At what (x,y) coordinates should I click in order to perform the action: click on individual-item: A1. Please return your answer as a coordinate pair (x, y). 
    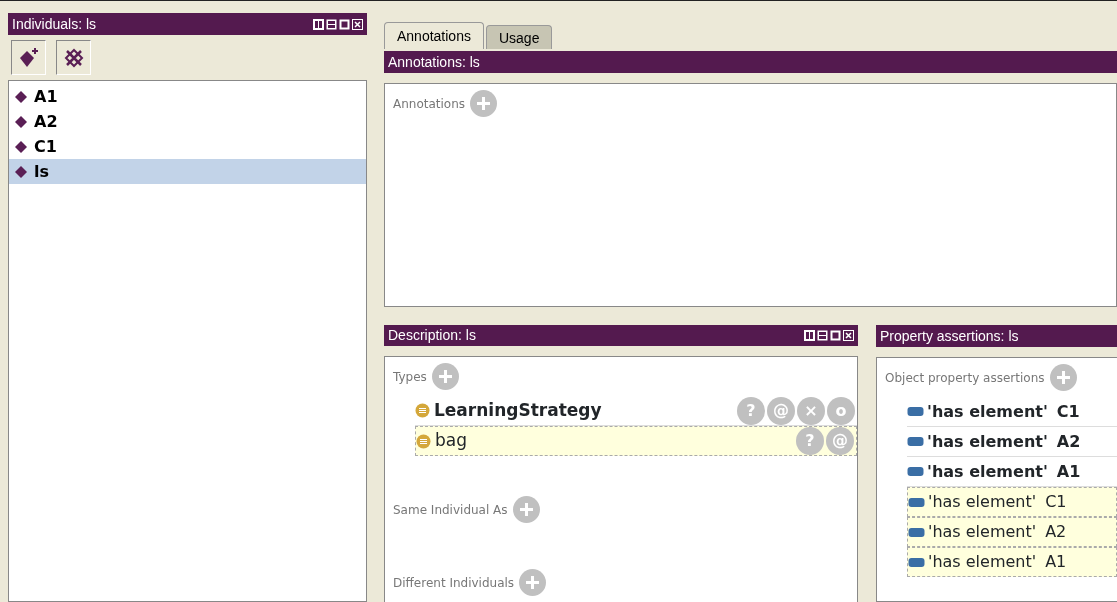
    Looking at the image, I should click on (187, 96).